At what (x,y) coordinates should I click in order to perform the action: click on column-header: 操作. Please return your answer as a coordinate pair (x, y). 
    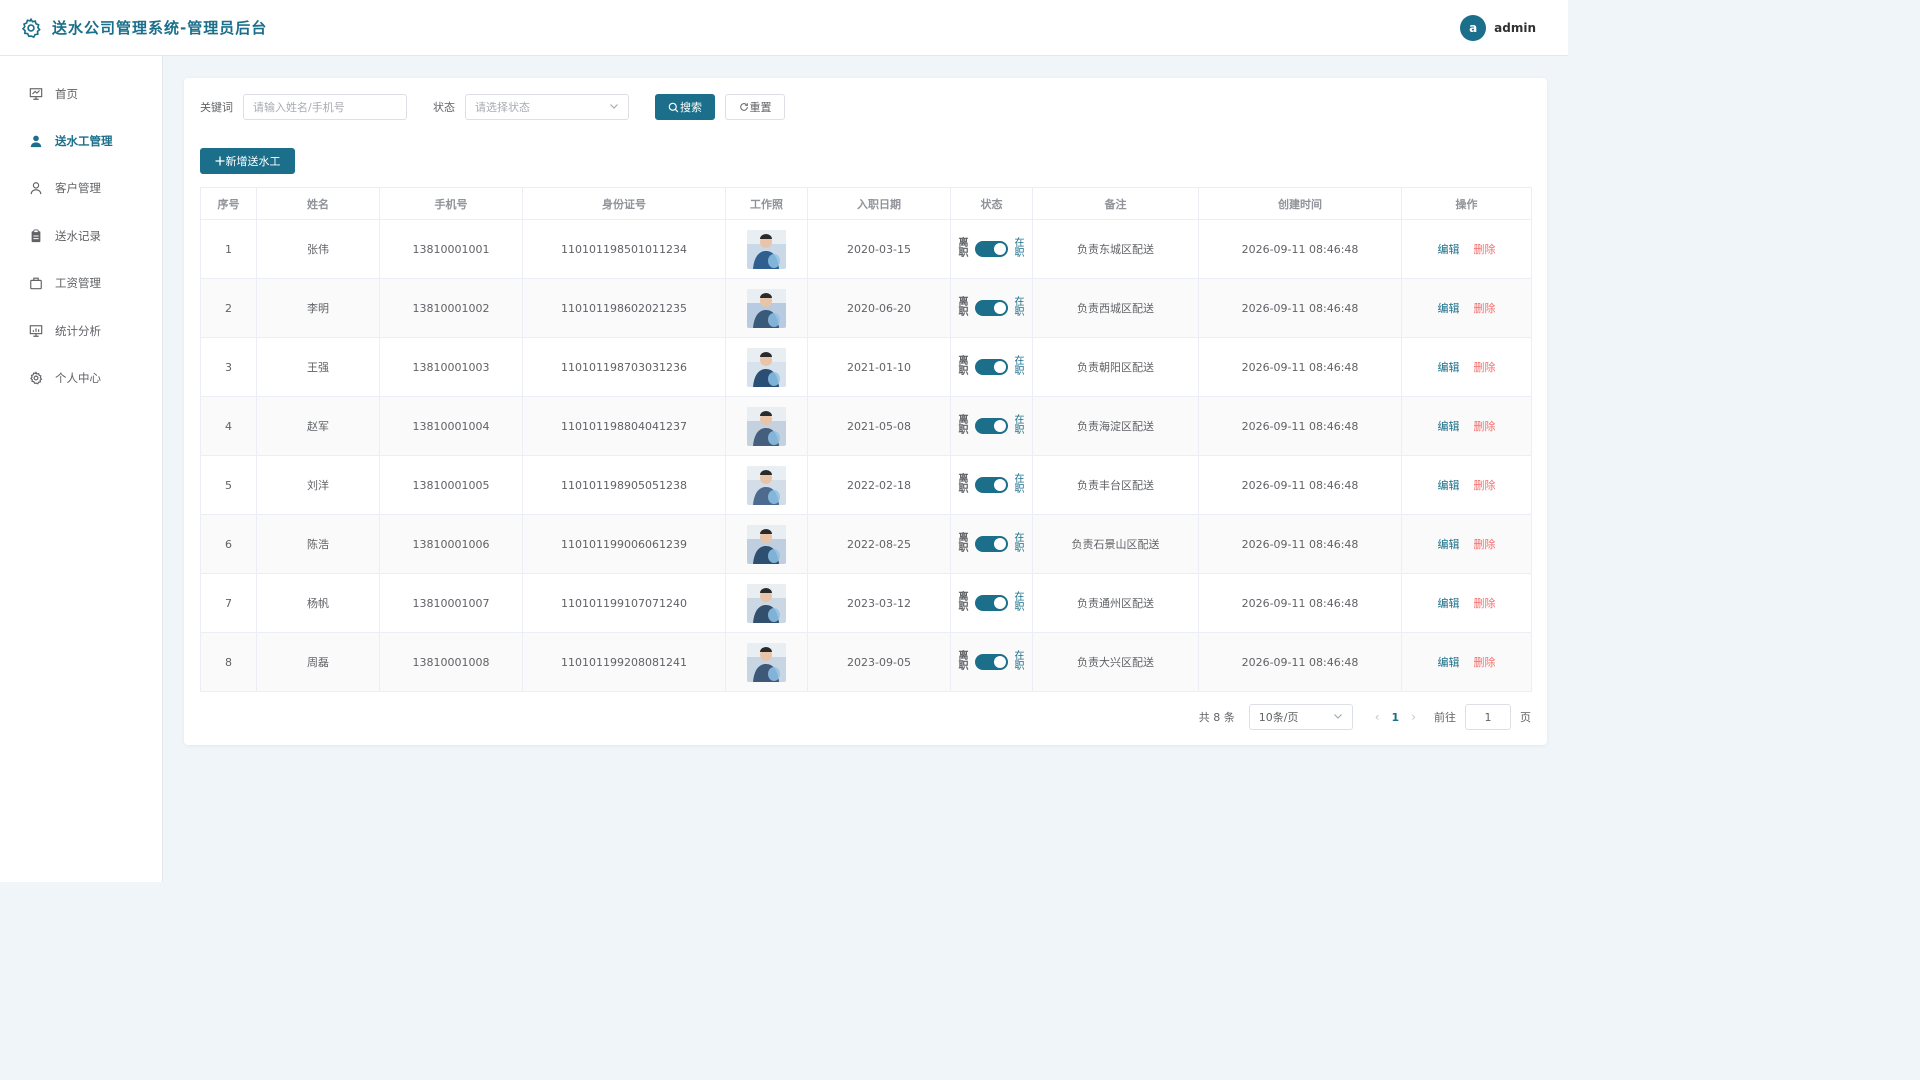
    Looking at the image, I should click on (1466, 203).